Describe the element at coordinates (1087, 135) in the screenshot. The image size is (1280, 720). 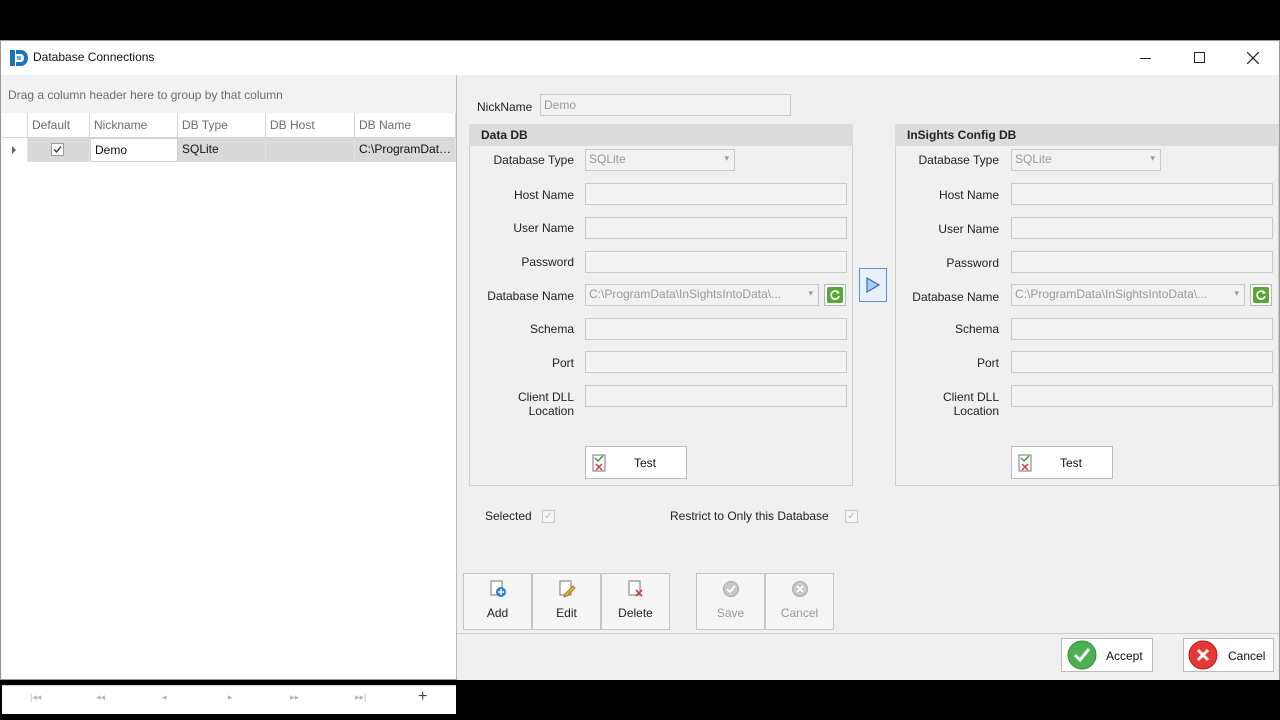
I see `config-db-header: InSights Config DB` at that location.